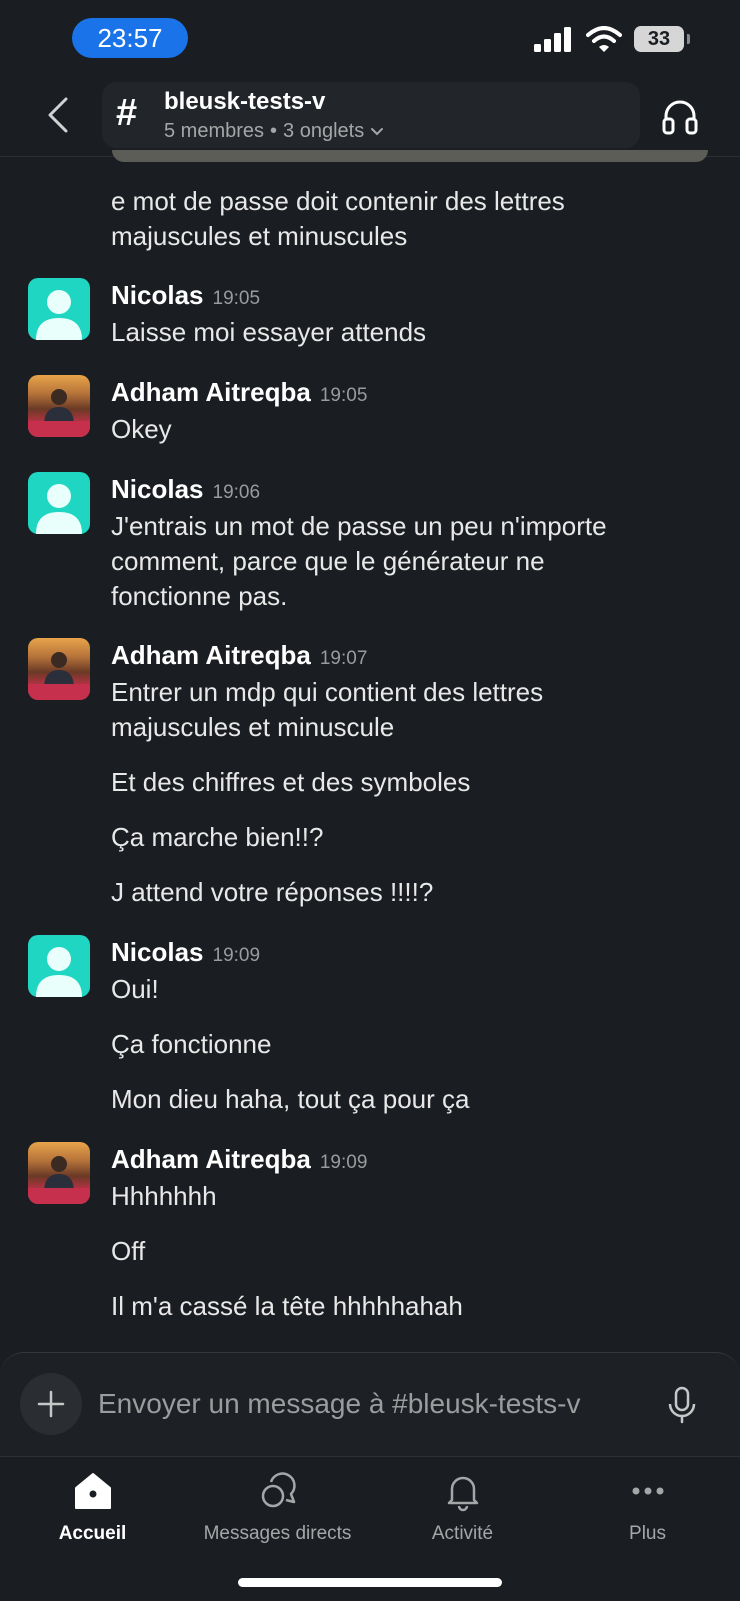  I want to click on huddle-button, so click(680, 116).